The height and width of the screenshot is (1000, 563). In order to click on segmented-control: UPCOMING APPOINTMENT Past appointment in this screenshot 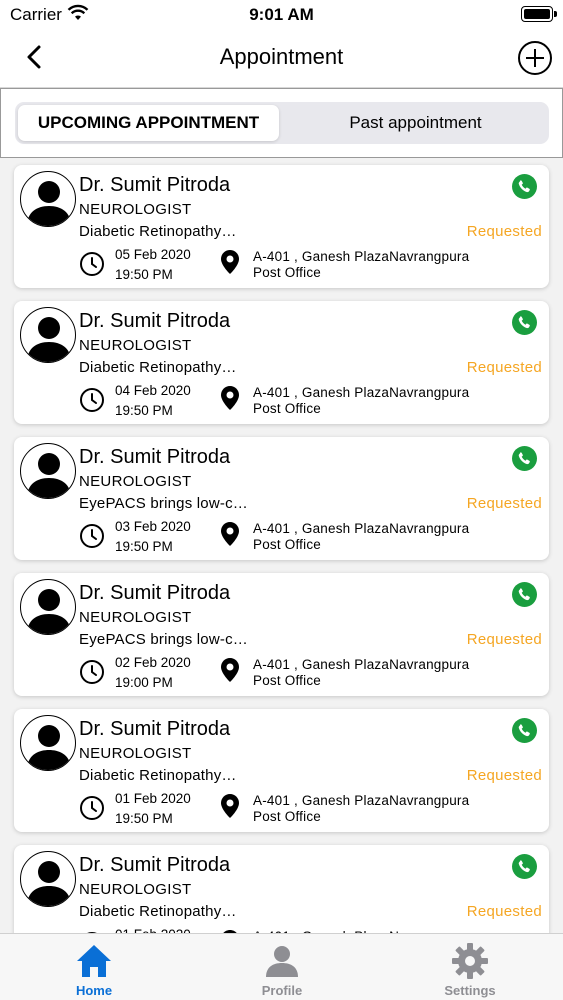, I will do `click(282, 123)`.